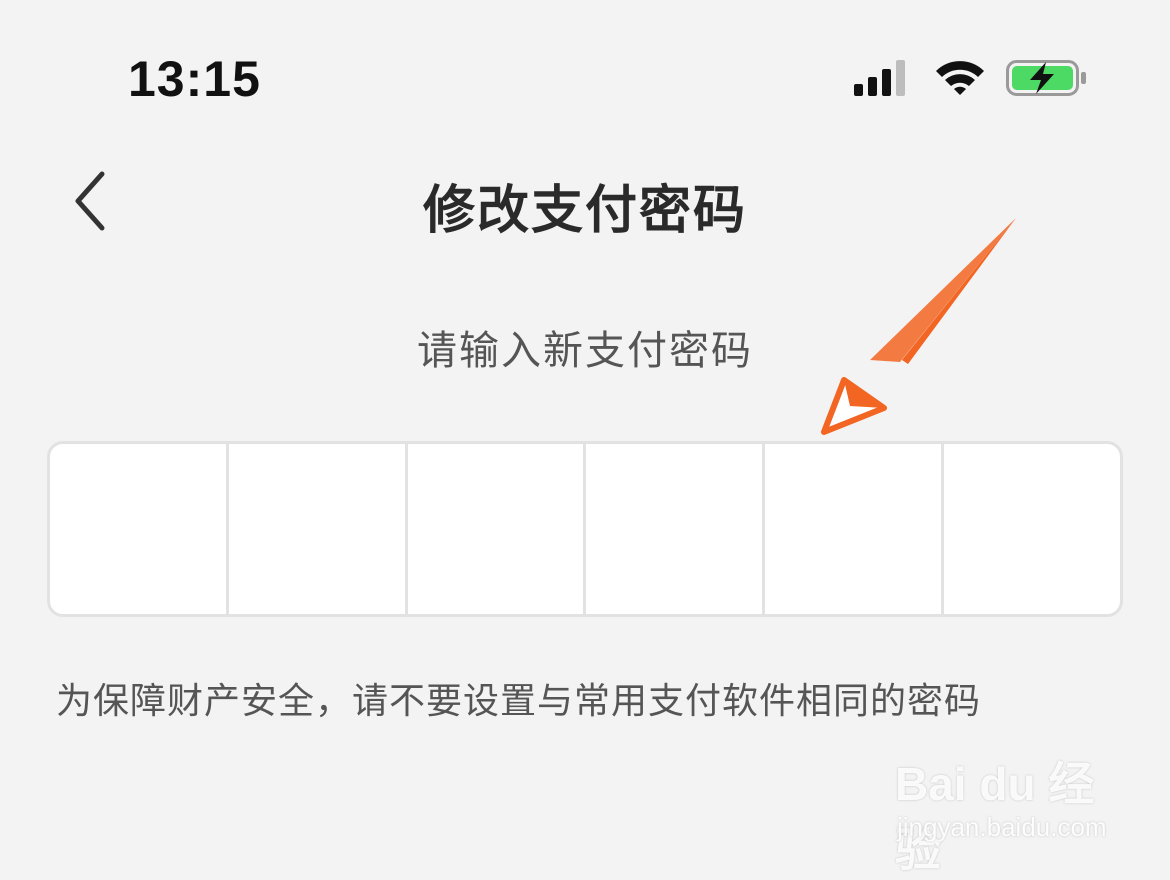  What do you see at coordinates (194, 79) in the screenshot?
I see `status-time: 13:15` at bounding box center [194, 79].